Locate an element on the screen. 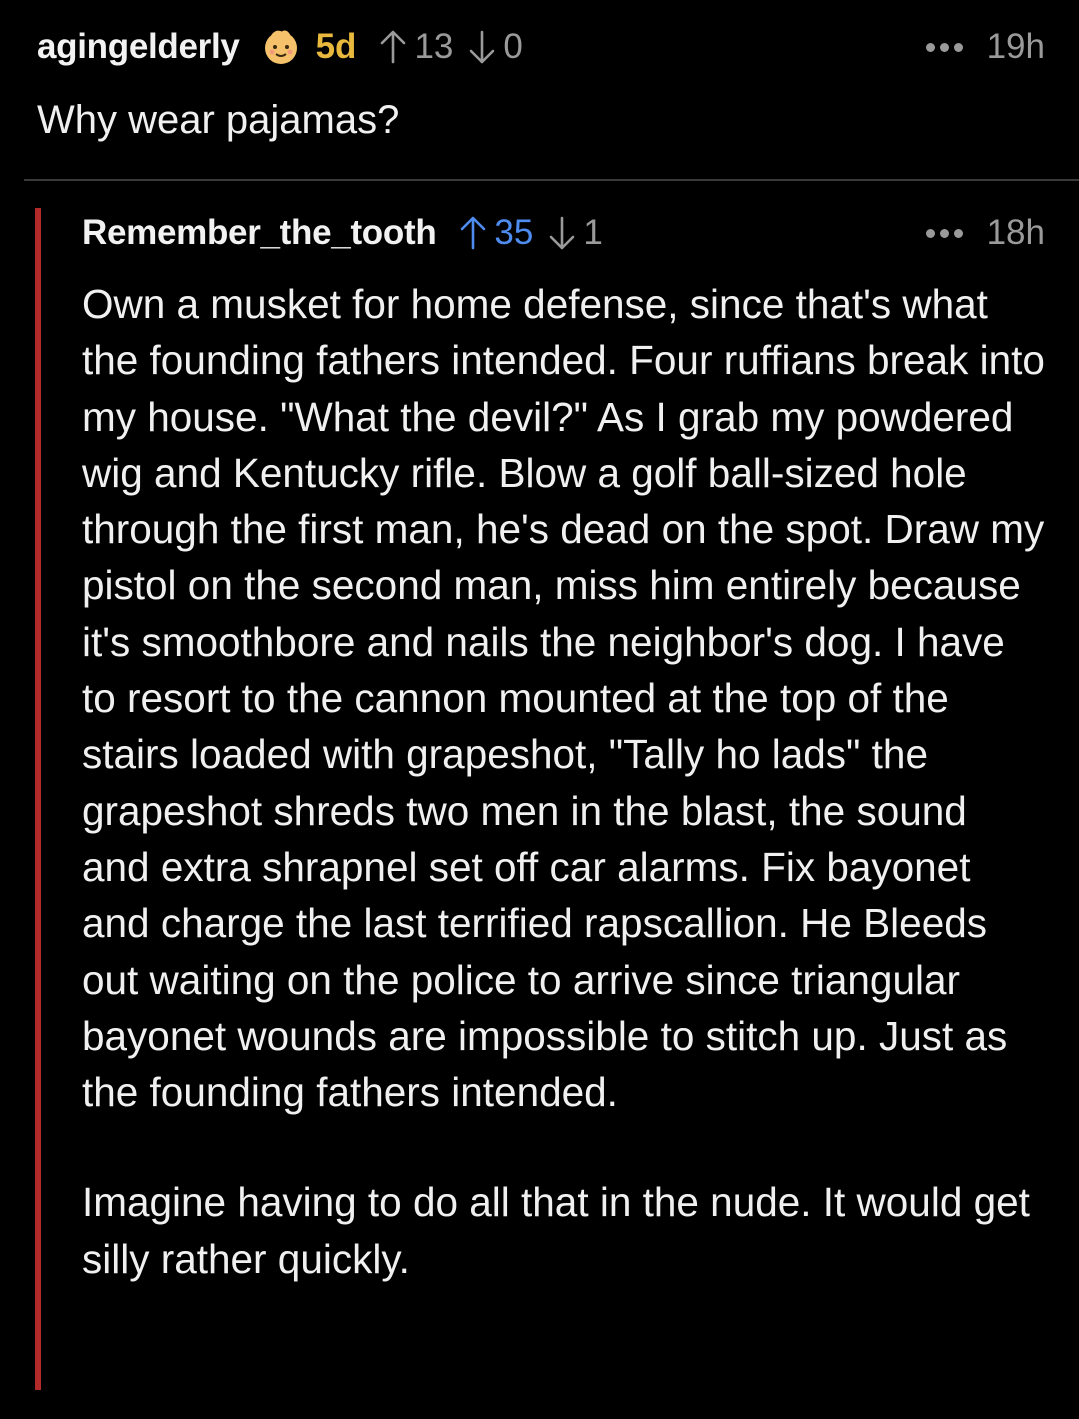  parent-comment-meta: agingelderly 5d 13 0 19h is located at coordinates (541, 47).